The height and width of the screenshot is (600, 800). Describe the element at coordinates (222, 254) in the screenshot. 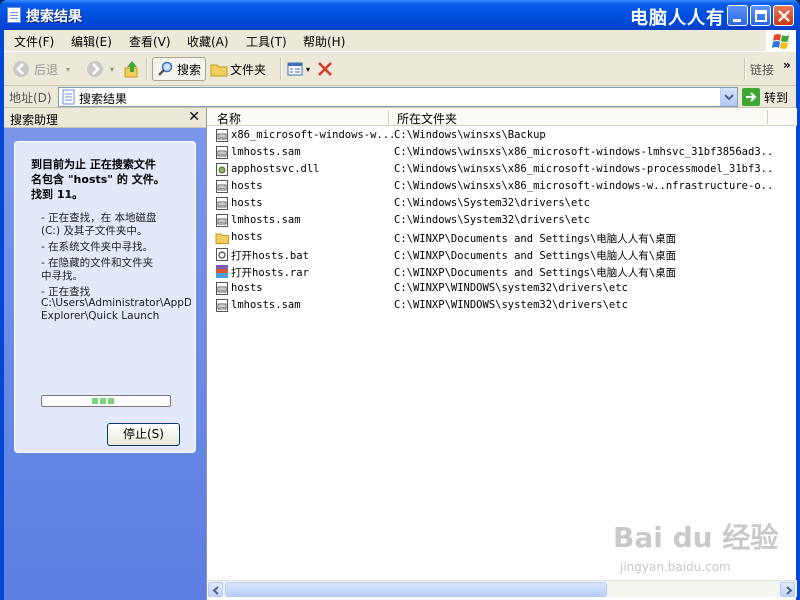

I see `bat-icon` at that location.